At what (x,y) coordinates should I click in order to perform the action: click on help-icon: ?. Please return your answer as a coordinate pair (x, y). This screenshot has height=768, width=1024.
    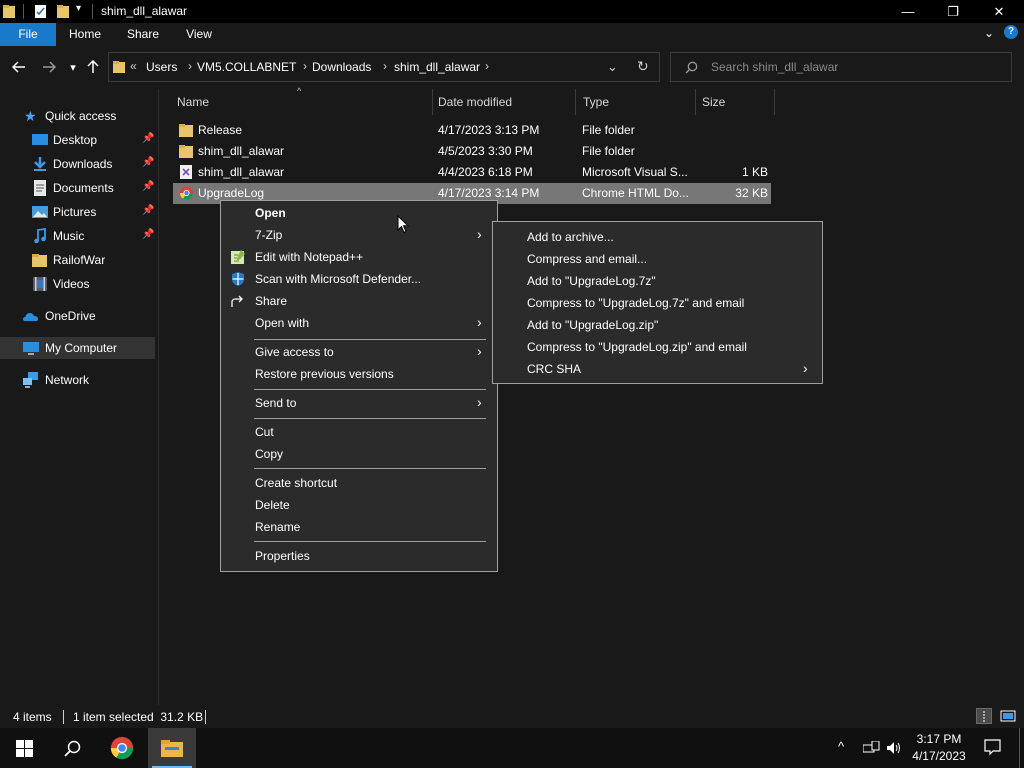
    Looking at the image, I should click on (1011, 32).